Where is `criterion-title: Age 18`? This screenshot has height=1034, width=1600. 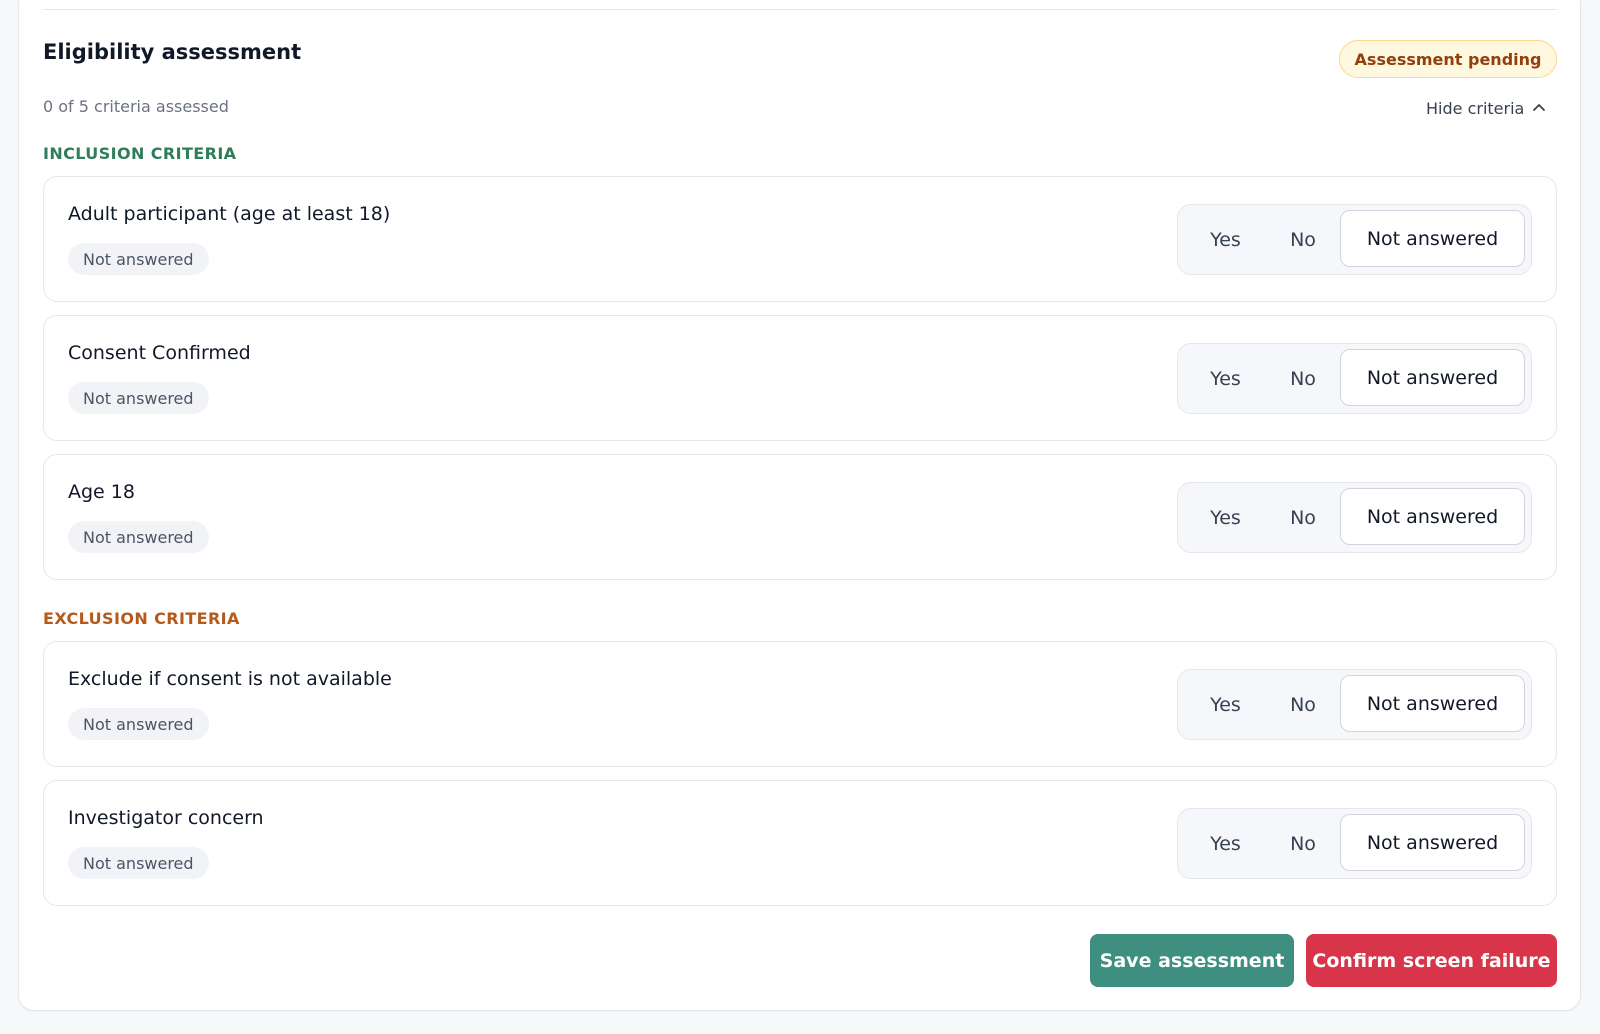
criterion-title: Age 18 is located at coordinates (101, 492).